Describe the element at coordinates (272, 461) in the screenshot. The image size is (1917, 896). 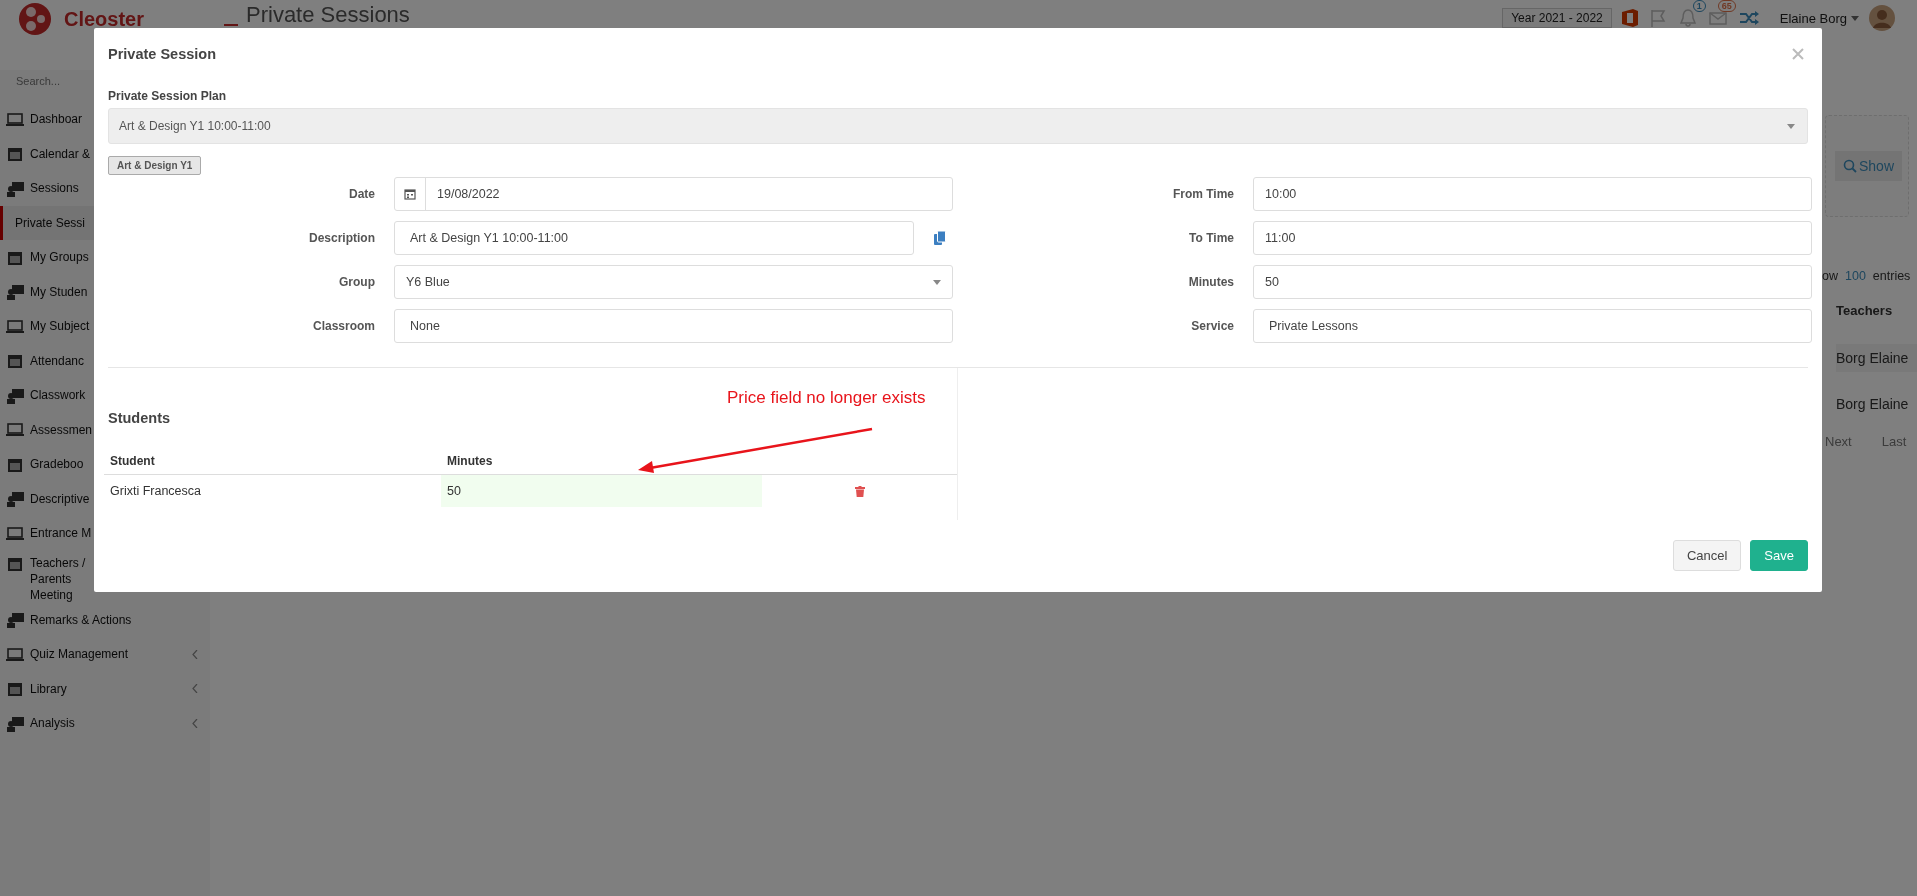
I see `column-header: Student` at that location.